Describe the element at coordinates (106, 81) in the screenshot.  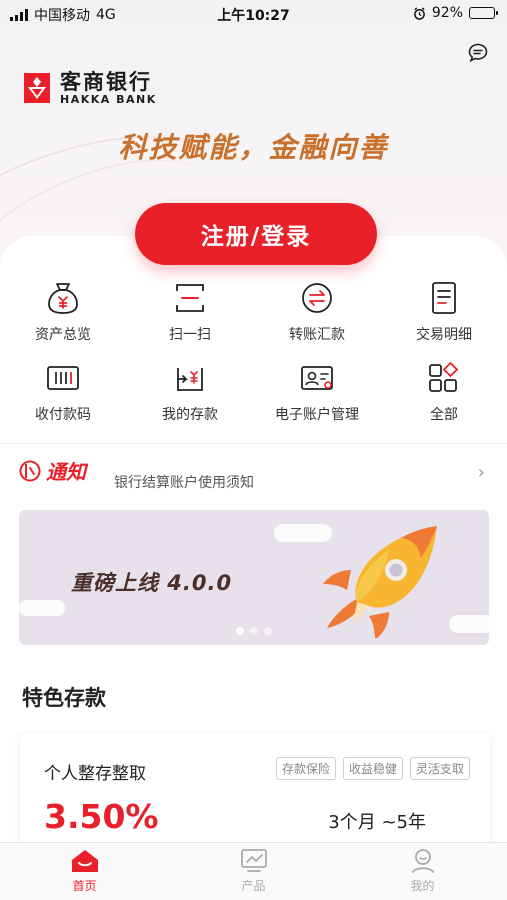
I see `bank-name-cn: 客商银行` at that location.